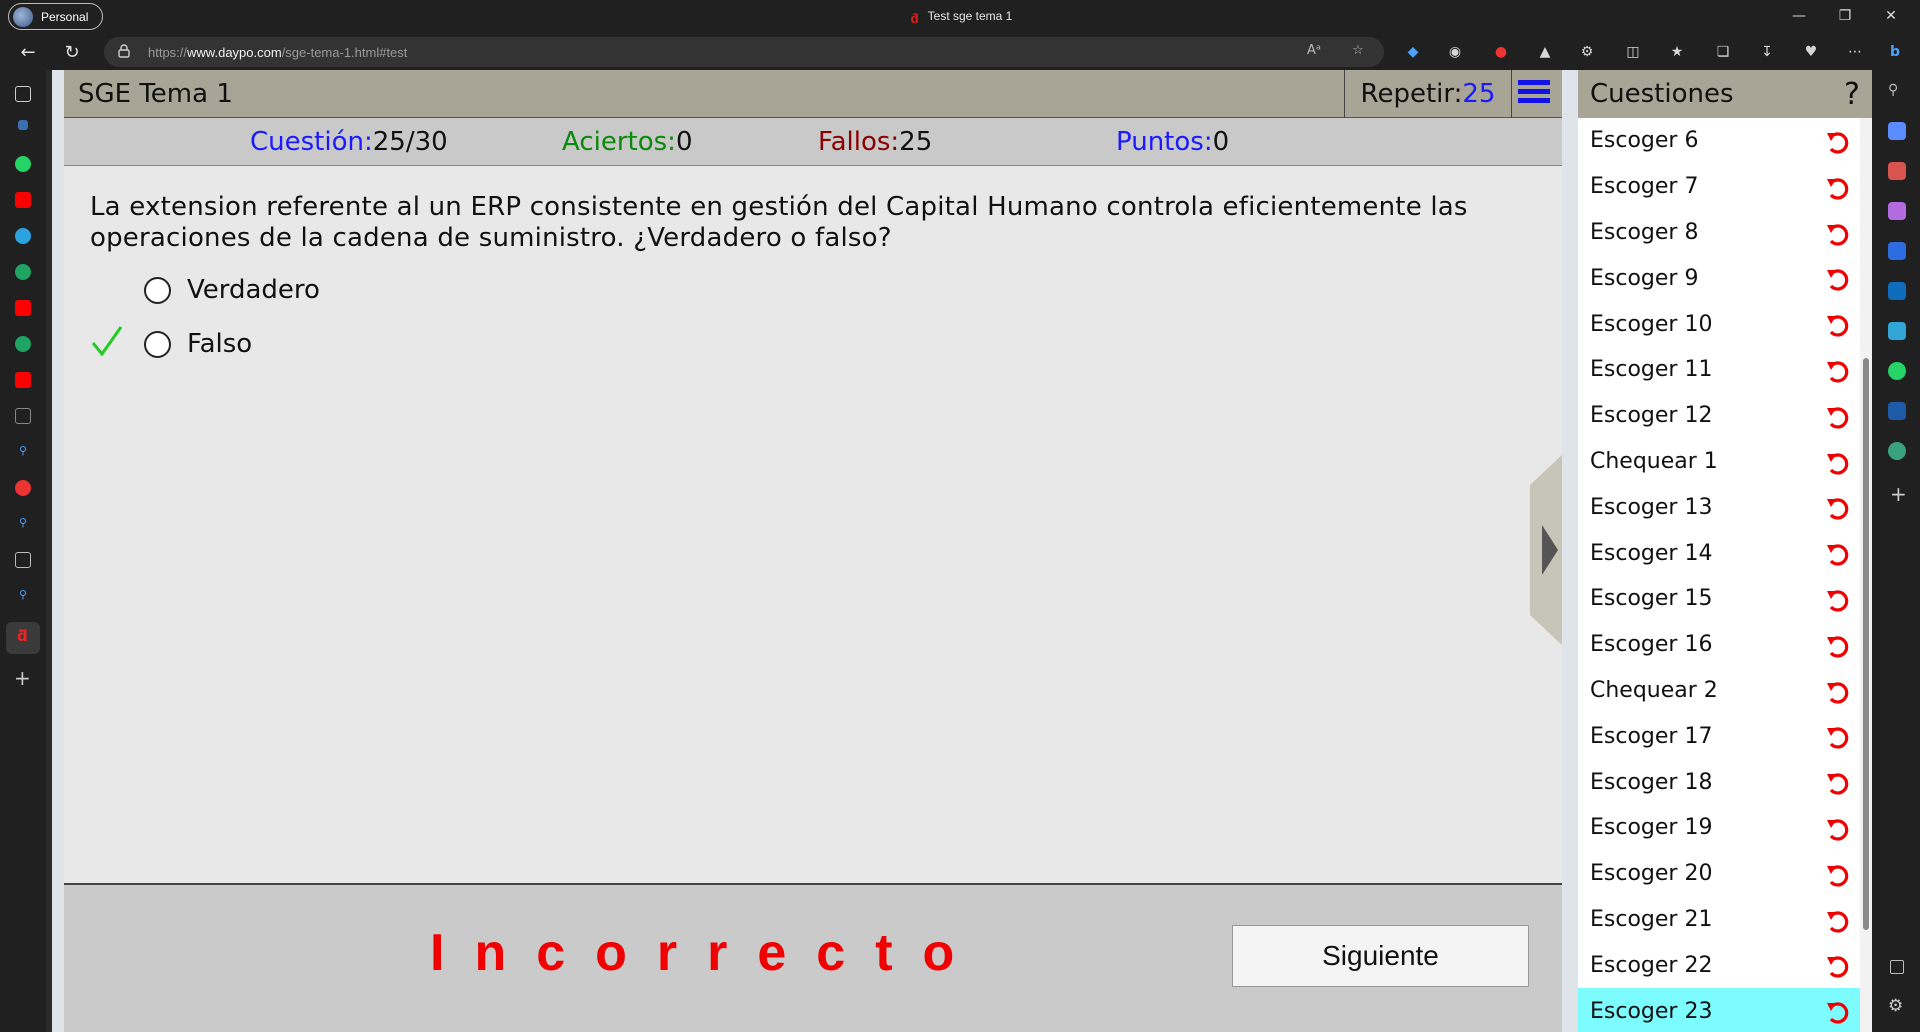 The width and height of the screenshot is (1920, 1032). Describe the element at coordinates (1546, 550) in the screenshot. I see `toggle-panel-arrow-icon` at that location.